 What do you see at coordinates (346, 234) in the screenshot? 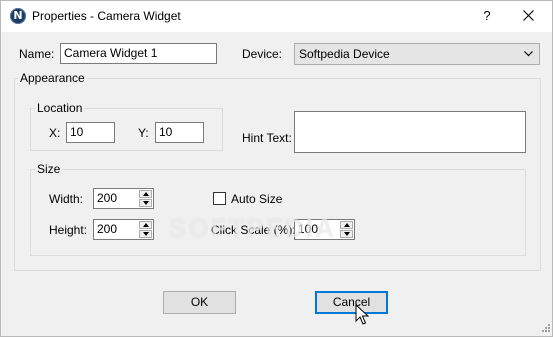
I see `click-scale-decrement-button` at bounding box center [346, 234].